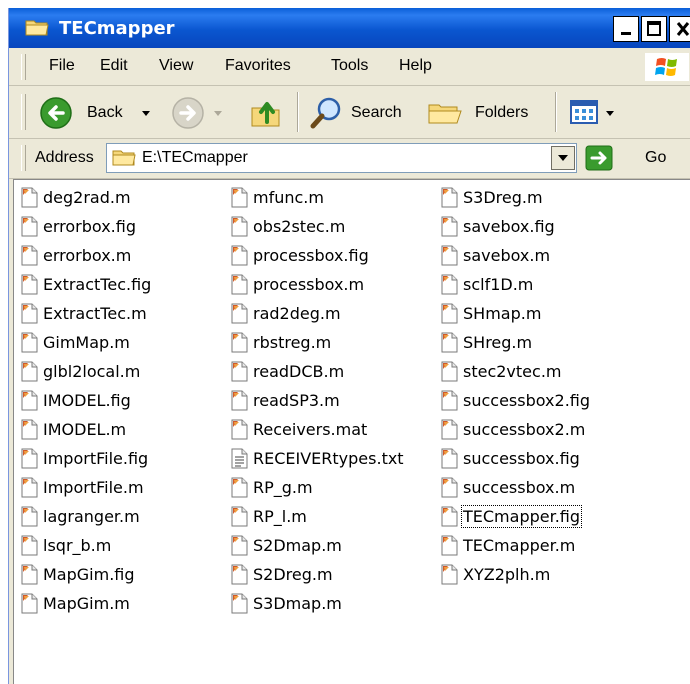  Describe the element at coordinates (296, 400) in the screenshot. I see `file-name: readSP3.m` at that location.